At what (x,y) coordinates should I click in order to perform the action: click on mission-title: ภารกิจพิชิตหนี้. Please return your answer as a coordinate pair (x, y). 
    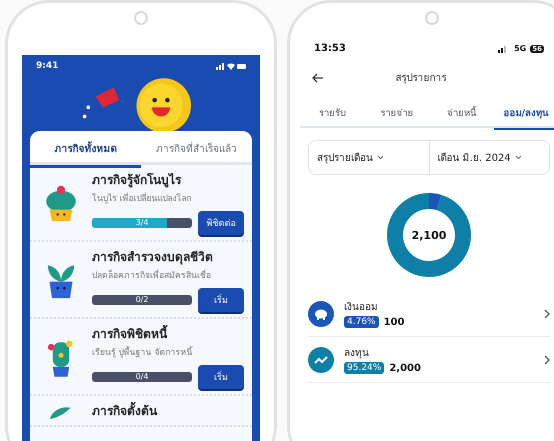
    Looking at the image, I should click on (168, 333).